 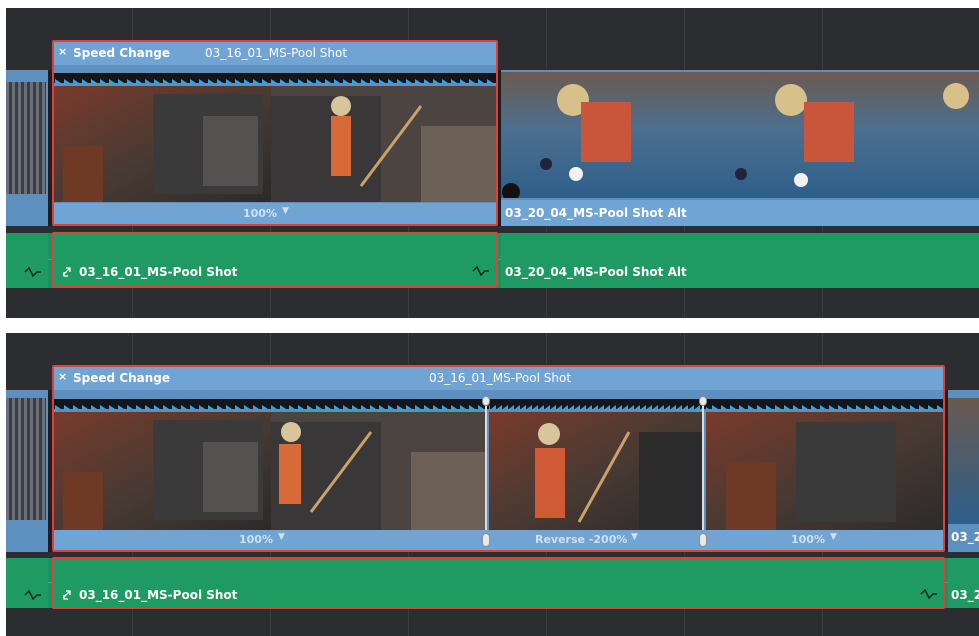 What do you see at coordinates (740, 260) in the screenshot?
I see `next-audio-clip: 03_20_04_MS-Pool Shot Alt` at bounding box center [740, 260].